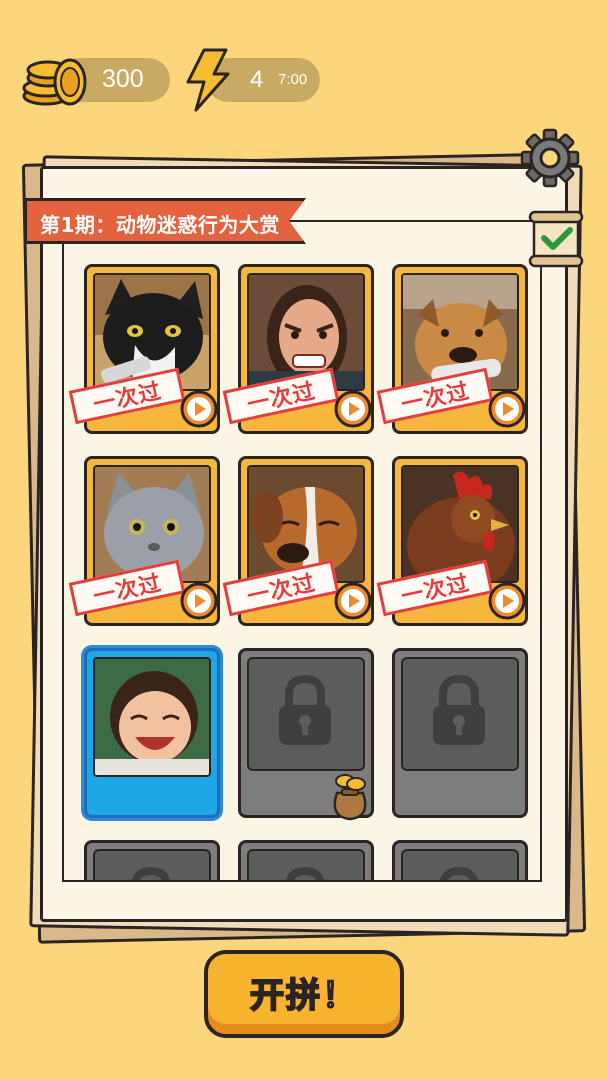 Image resolution: width=608 pixels, height=1080 pixels. I want to click on lightning-icon, so click(208, 80).